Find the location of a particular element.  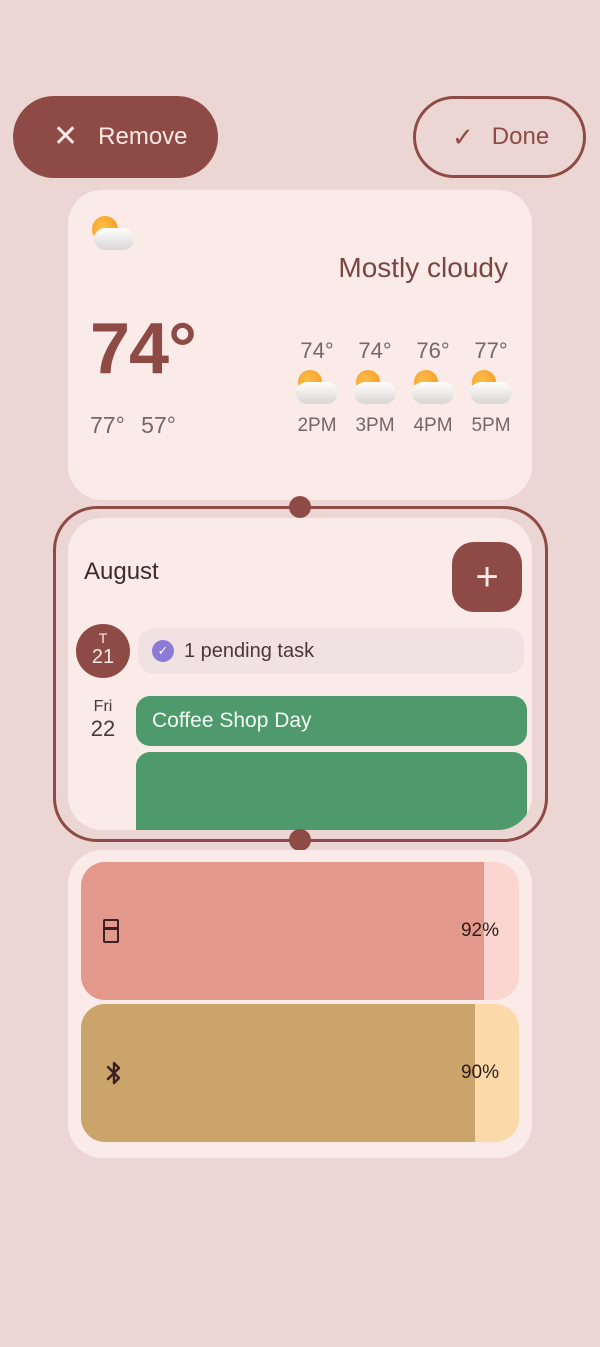

calendar-event: Coffee Shop Day is located at coordinates (331, 721).